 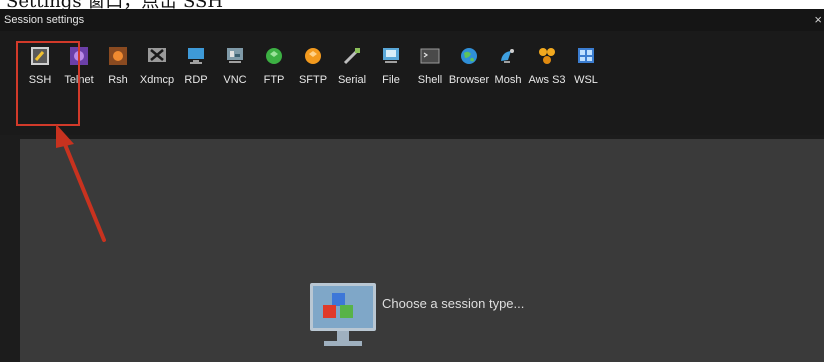 I want to click on rdp-monitor-icon, so click(x=196, y=56).